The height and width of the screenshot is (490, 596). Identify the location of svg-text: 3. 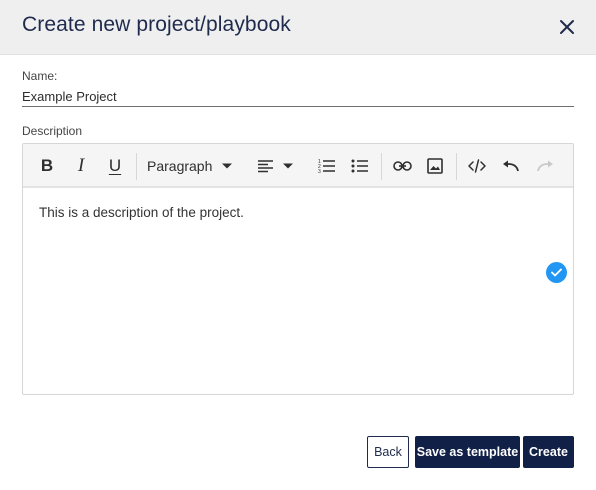
(319, 171).